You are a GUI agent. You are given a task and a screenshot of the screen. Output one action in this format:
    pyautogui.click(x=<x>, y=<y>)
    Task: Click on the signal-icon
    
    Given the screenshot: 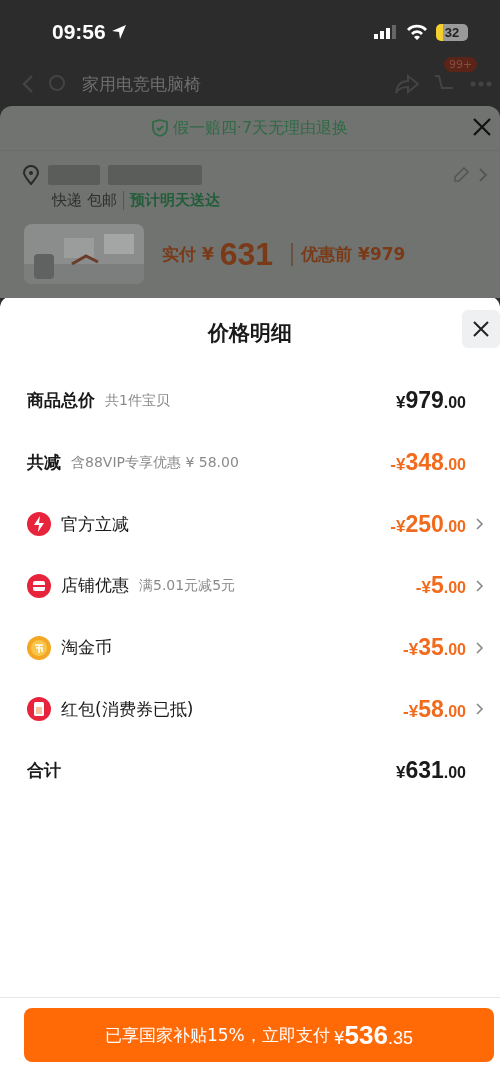 What is the action you would take?
    pyautogui.click(x=386, y=32)
    